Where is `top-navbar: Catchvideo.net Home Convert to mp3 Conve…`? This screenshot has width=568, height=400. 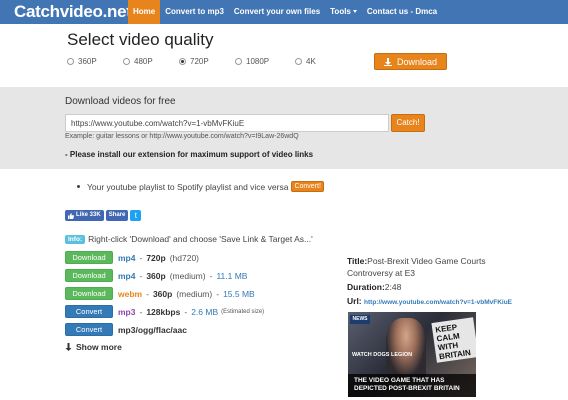
top-navbar: Catchvideo.net Home Convert to mp3 Conve… is located at coordinates (284, 12).